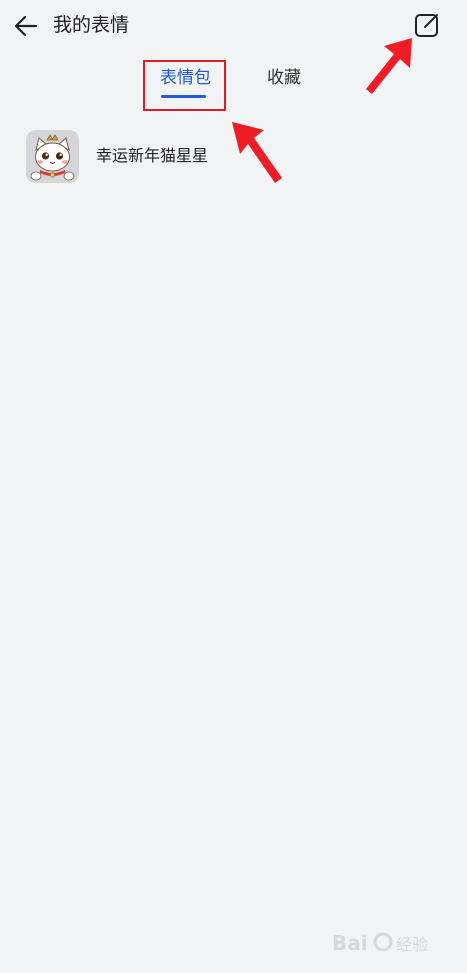  Describe the element at coordinates (388, 942) in the screenshot. I see `watermark-logo: Bai 经验` at that location.